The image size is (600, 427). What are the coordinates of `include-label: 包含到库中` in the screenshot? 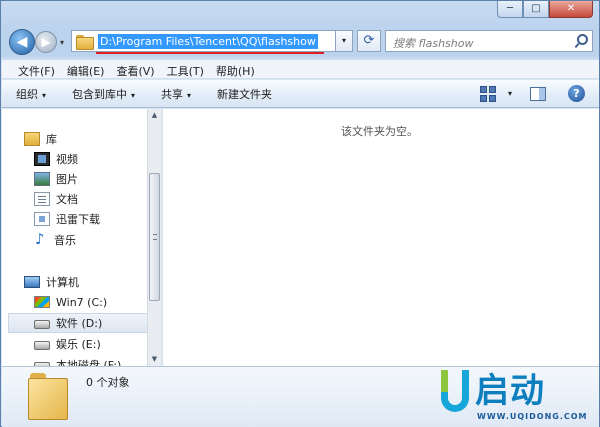 It's located at (100, 94).